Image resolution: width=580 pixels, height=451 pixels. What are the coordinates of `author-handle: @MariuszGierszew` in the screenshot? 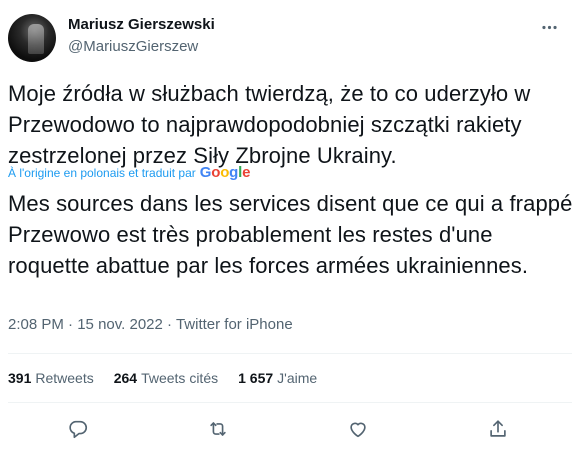 It's located at (133, 46).